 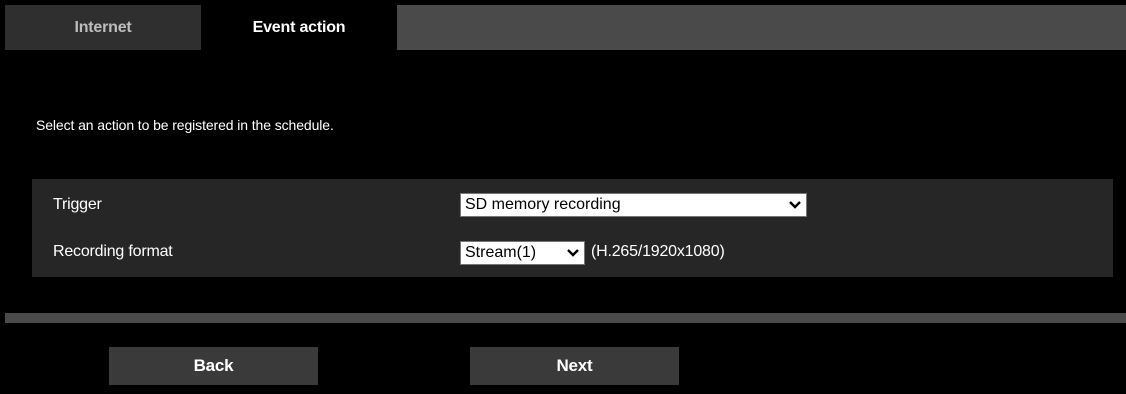 What do you see at coordinates (501, 252) in the screenshot?
I see `stream-select-value: Stream(1)` at bounding box center [501, 252].